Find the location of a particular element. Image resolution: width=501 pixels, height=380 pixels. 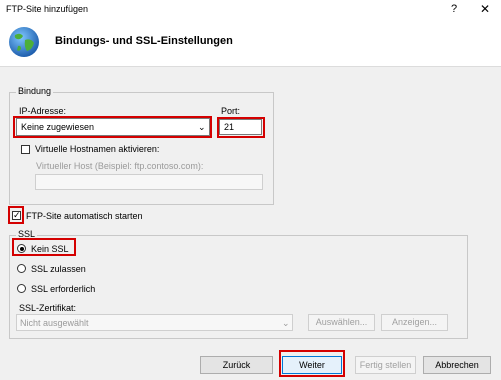

radio-ssl-zulassen is located at coordinates (21, 268).